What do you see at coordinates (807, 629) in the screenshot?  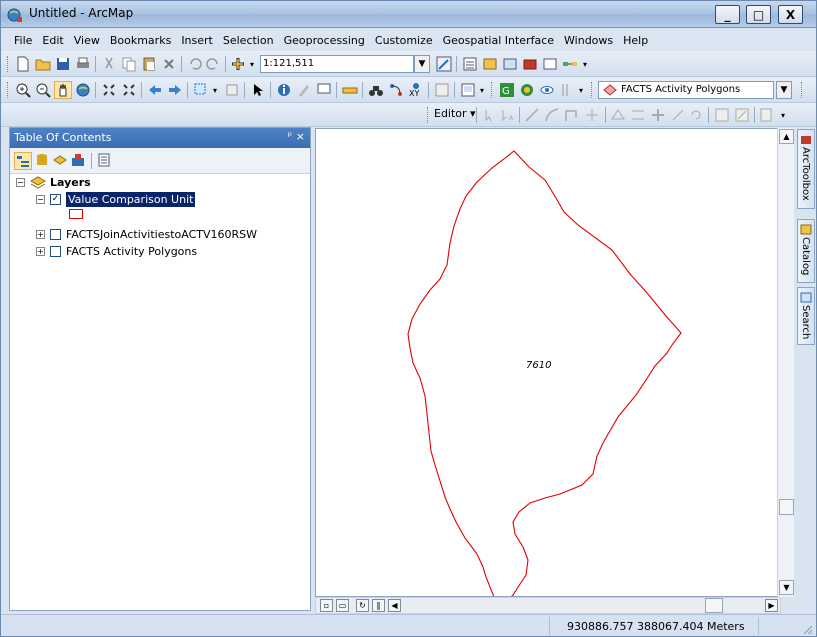 I see `resize-grip-icon` at bounding box center [807, 629].